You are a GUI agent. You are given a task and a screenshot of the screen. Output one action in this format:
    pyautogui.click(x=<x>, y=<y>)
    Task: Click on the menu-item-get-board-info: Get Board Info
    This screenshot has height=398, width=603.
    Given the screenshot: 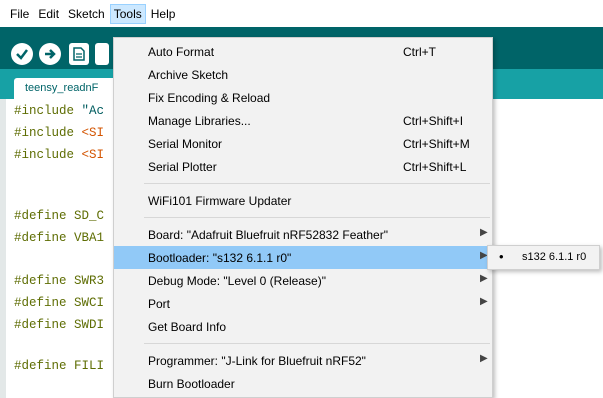 What is the action you would take?
    pyautogui.click(x=303, y=326)
    